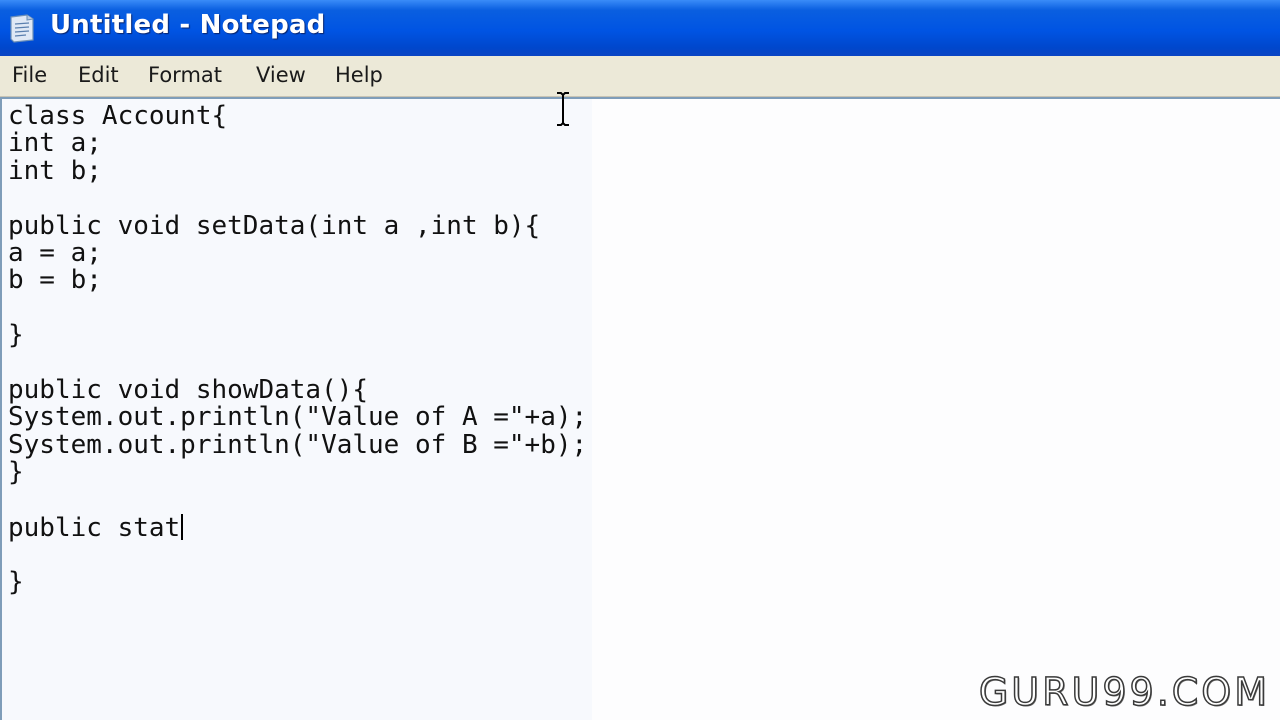 The image size is (1280, 720). What do you see at coordinates (29, 75) in the screenshot?
I see `menu-file: File` at bounding box center [29, 75].